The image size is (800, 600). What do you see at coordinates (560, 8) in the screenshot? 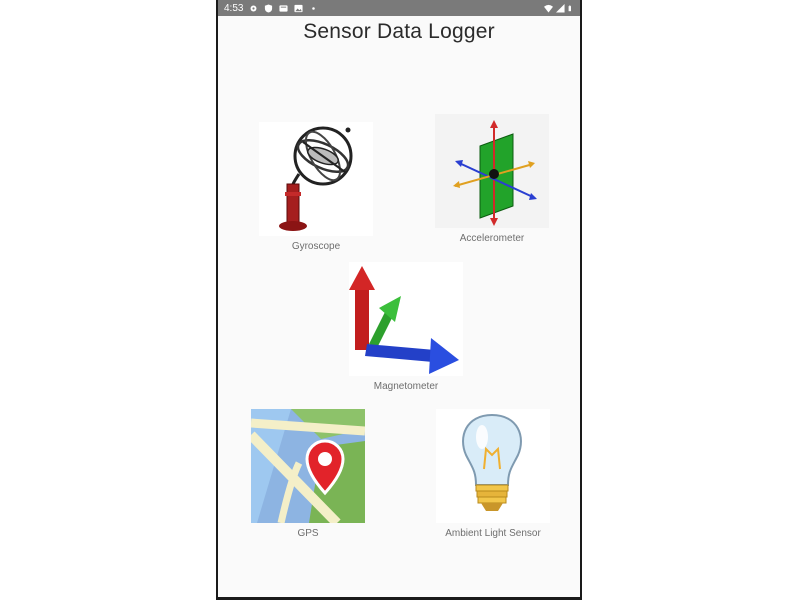
I see `signal-icon` at bounding box center [560, 8].